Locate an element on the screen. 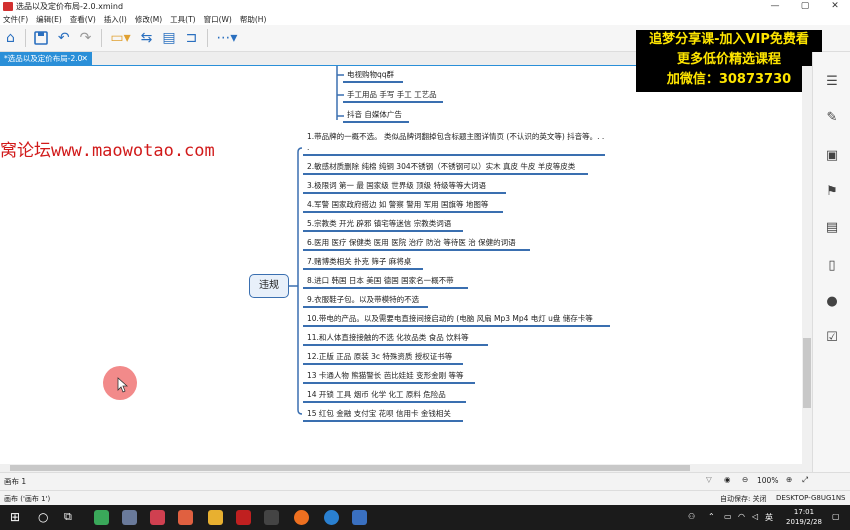 Image resolution: width=850 pixels, height=530 pixels. task-icon: ☑ is located at coordinates (832, 338).